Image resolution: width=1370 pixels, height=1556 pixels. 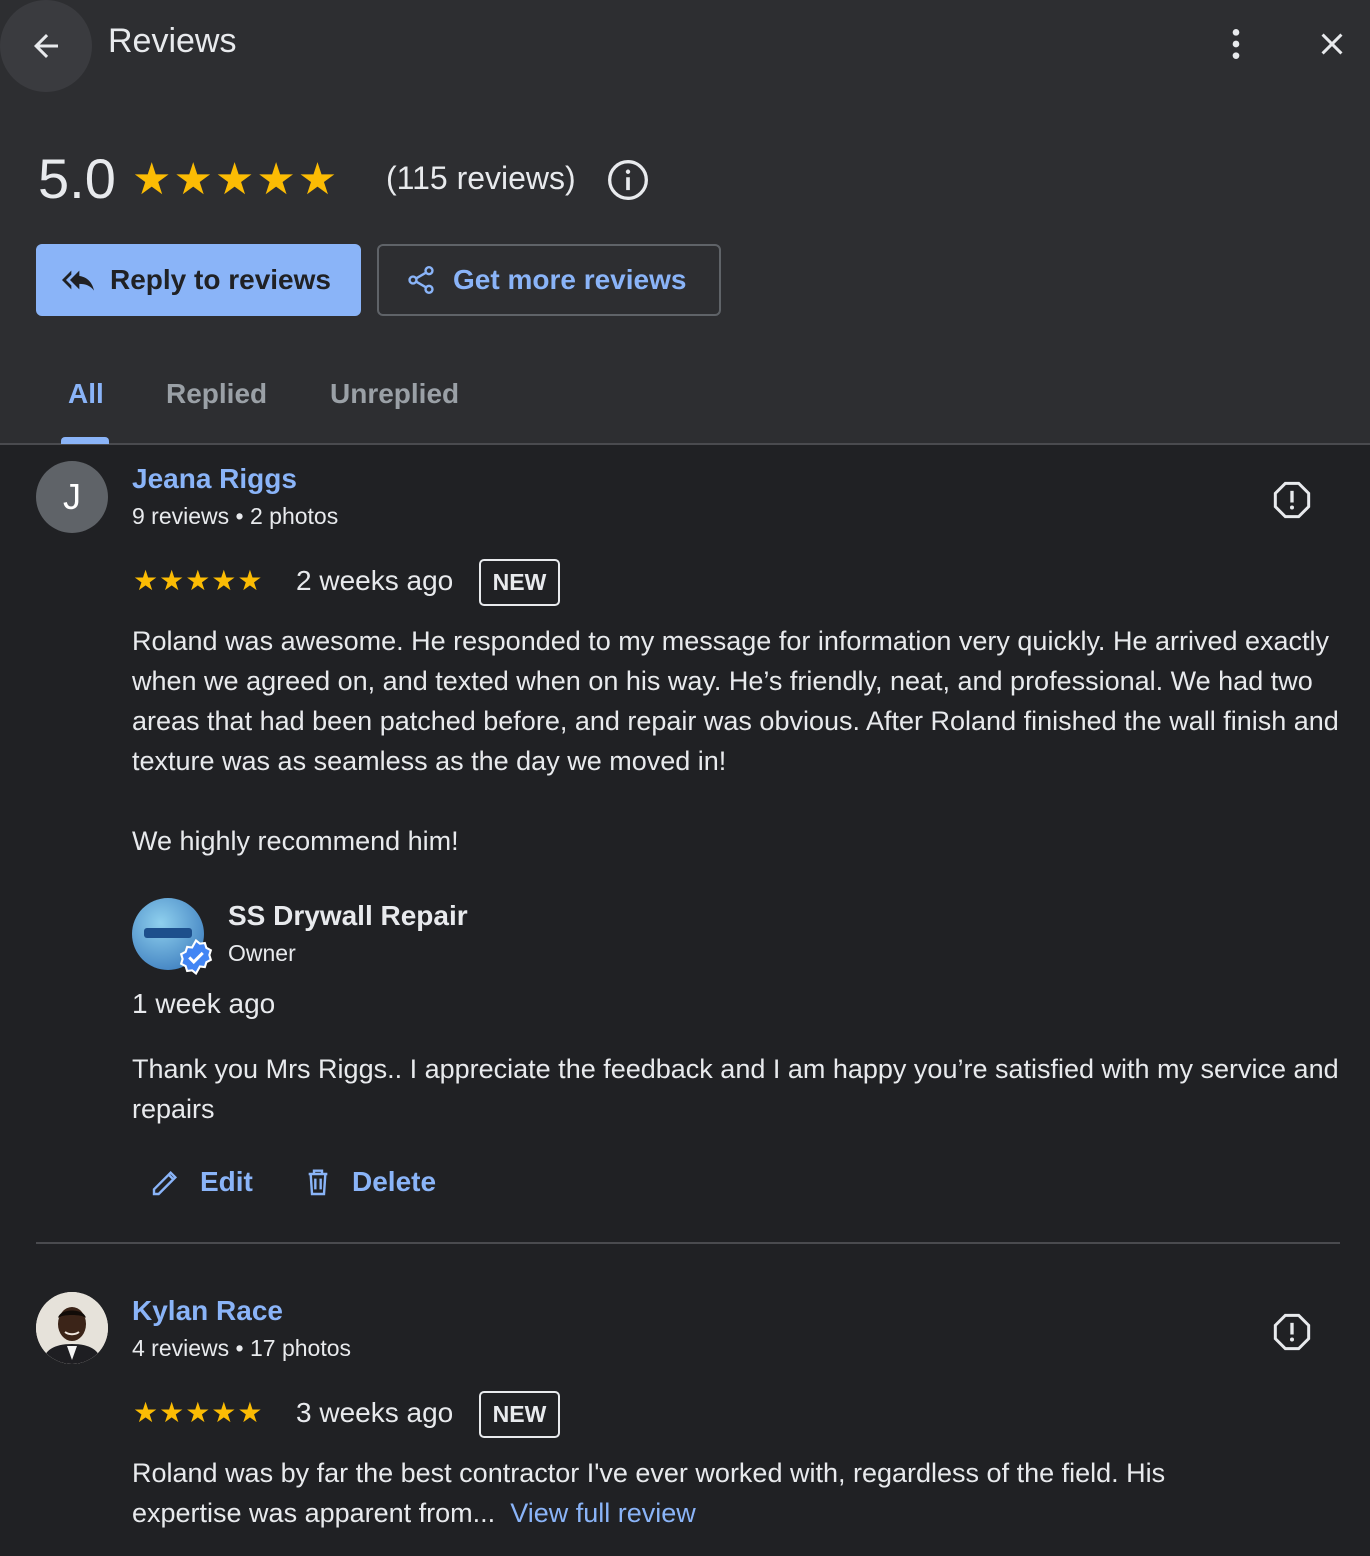 I want to click on get-more-reviews-button: Get more reviews, so click(x=549, y=280).